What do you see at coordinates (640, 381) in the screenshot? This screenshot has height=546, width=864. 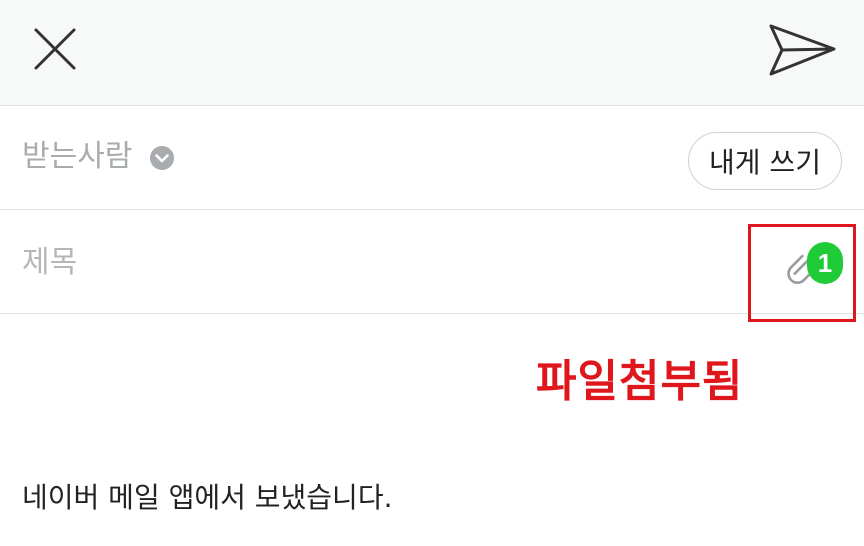 I see `attachment-annotation: 파일첨부됨` at bounding box center [640, 381].